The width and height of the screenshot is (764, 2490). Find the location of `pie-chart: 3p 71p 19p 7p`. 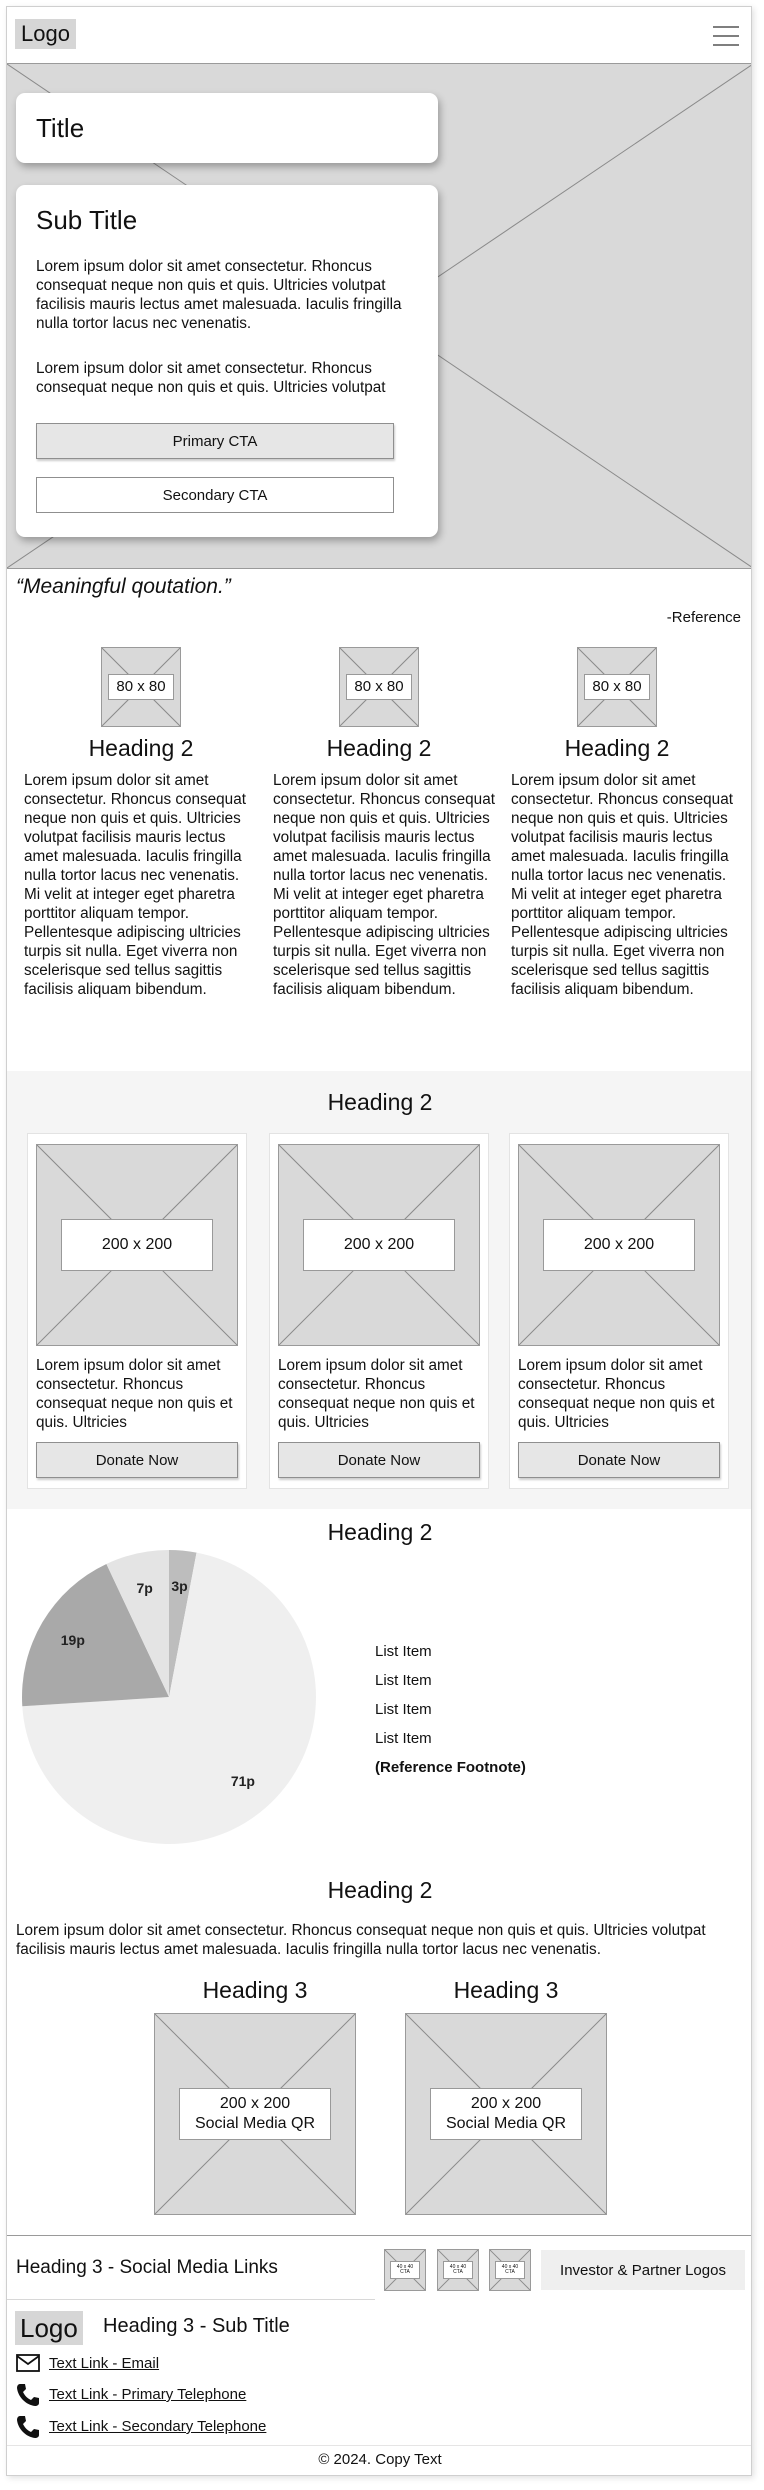

pie-chart: 3p 71p 19p 7p is located at coordinates (168, 1697).